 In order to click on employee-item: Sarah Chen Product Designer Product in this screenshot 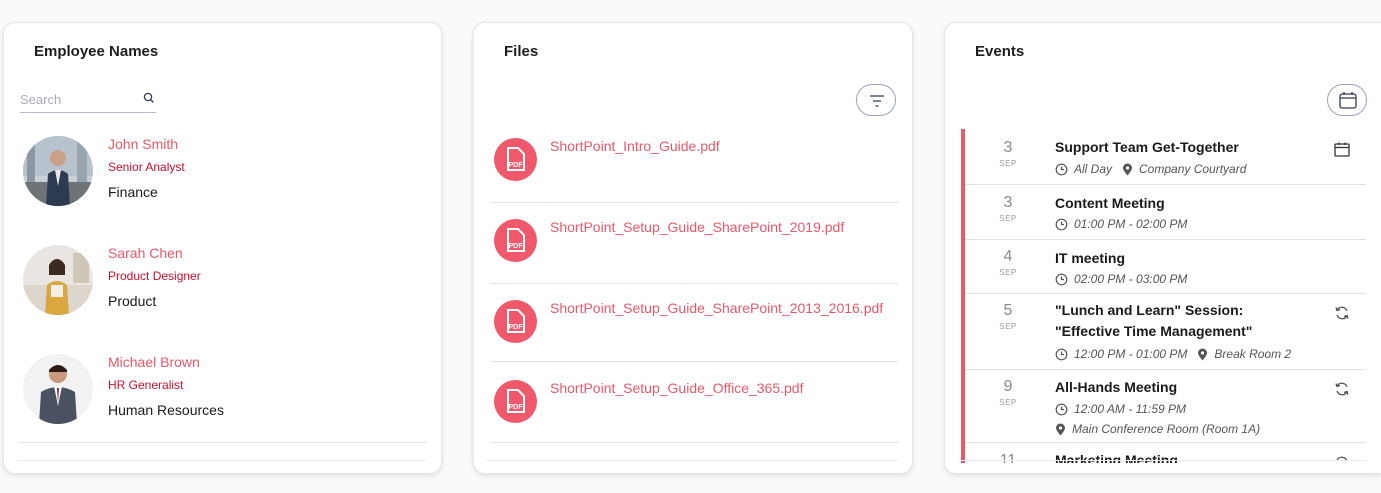, I will do `click(223, 285)`.